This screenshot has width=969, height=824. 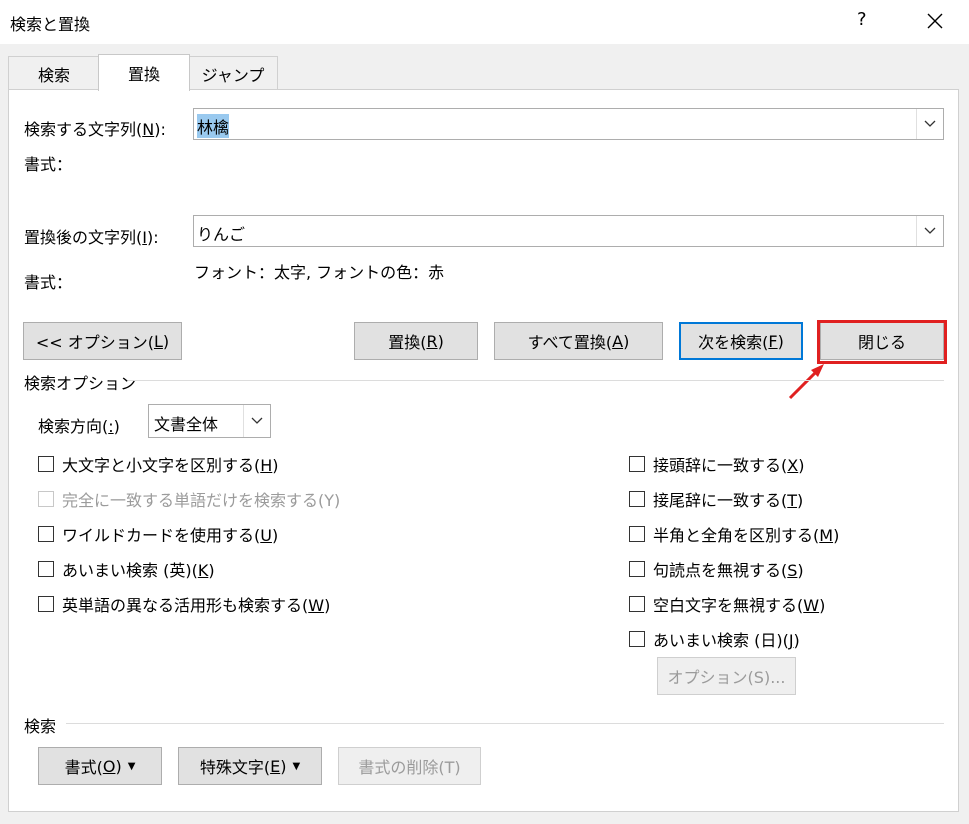 What do you see at coordinates (882, 342) in the screenshot?
I see `highlight-box` at bounding box center [882, 342].